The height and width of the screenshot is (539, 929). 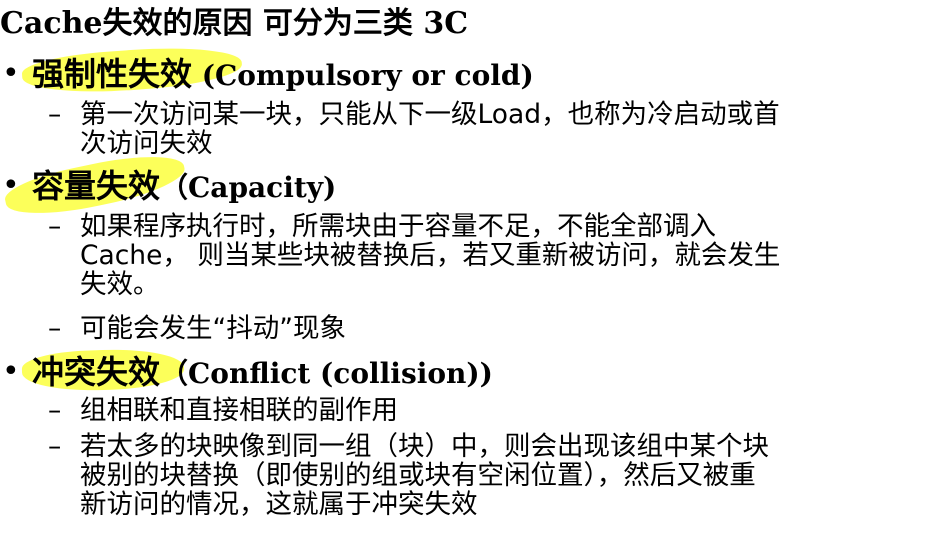 What do you see at coordinates (96, 186) in the screenshot?
I see `heading-capacity-cn: 容量失效` at bounding box center [96, 186].